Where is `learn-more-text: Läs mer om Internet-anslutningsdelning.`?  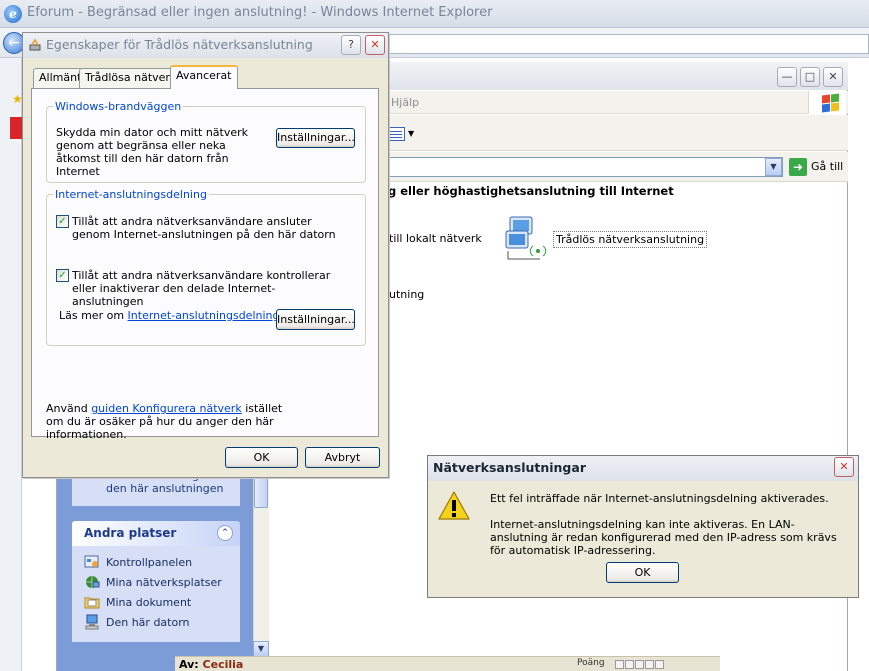 learn-more-text: Läs mer om Internet-anslutningsdelning. is located at coordinates (171, 315).